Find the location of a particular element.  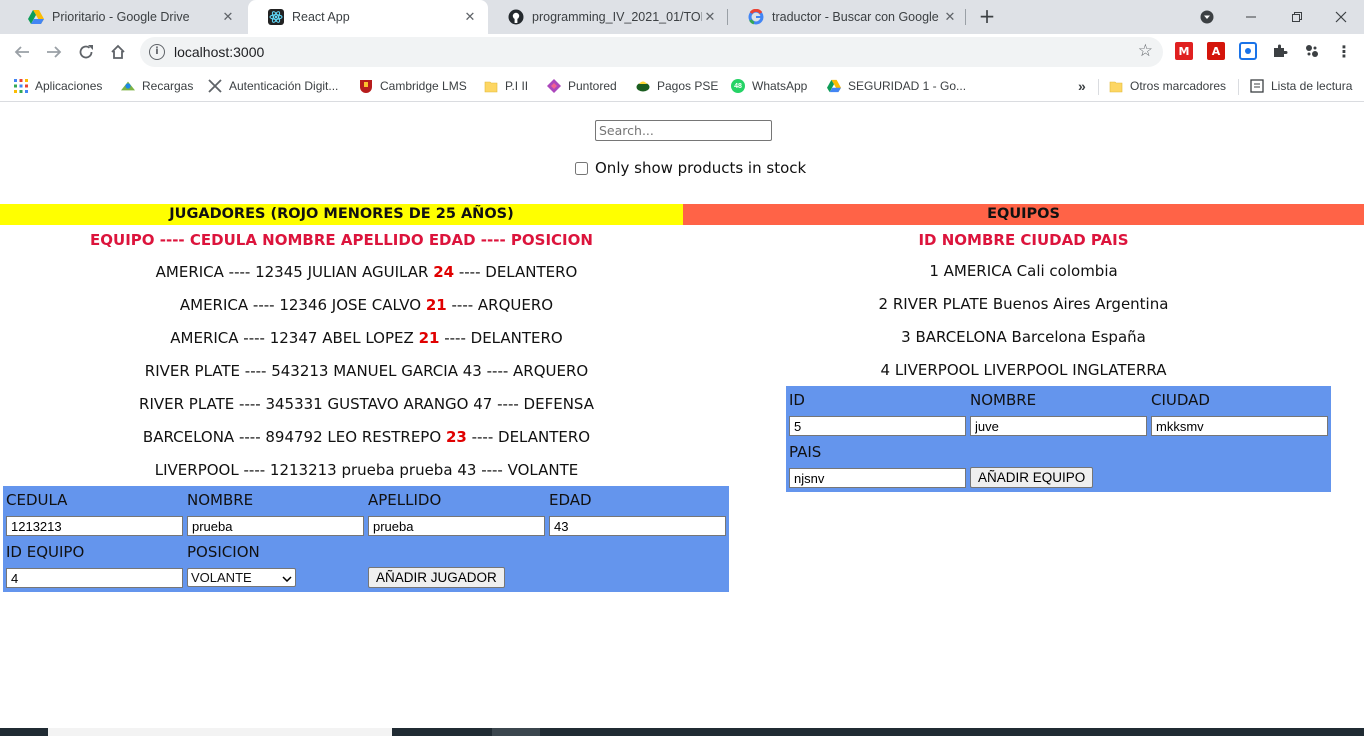

bookmark-aplicaciones: Aplicaciones is located at coordinates (58, 86).